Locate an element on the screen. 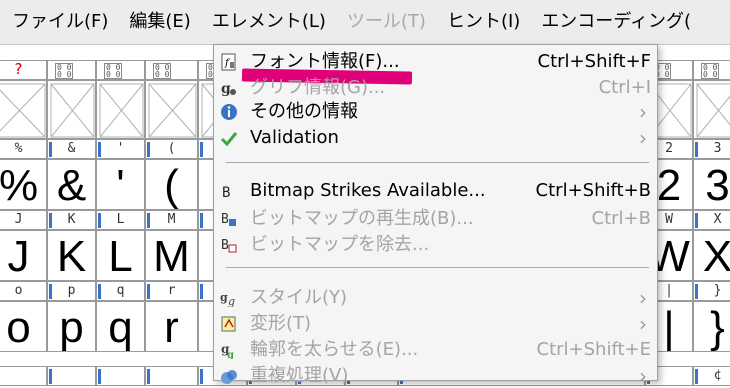 The image size is (730, 388). glyph-preview: X is located at coordinates (716, 256).